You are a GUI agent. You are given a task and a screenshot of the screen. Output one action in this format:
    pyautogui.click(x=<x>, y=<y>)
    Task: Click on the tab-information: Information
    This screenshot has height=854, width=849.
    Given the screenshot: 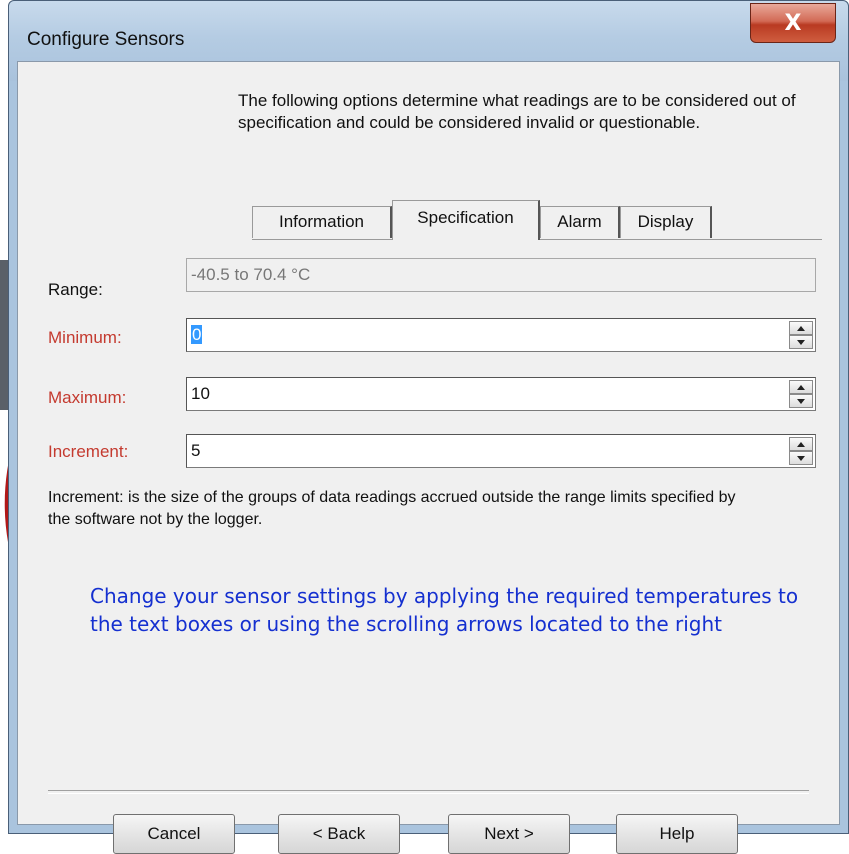 What is the action you would take?
    pyautogui.click(x=322, y=222)
    